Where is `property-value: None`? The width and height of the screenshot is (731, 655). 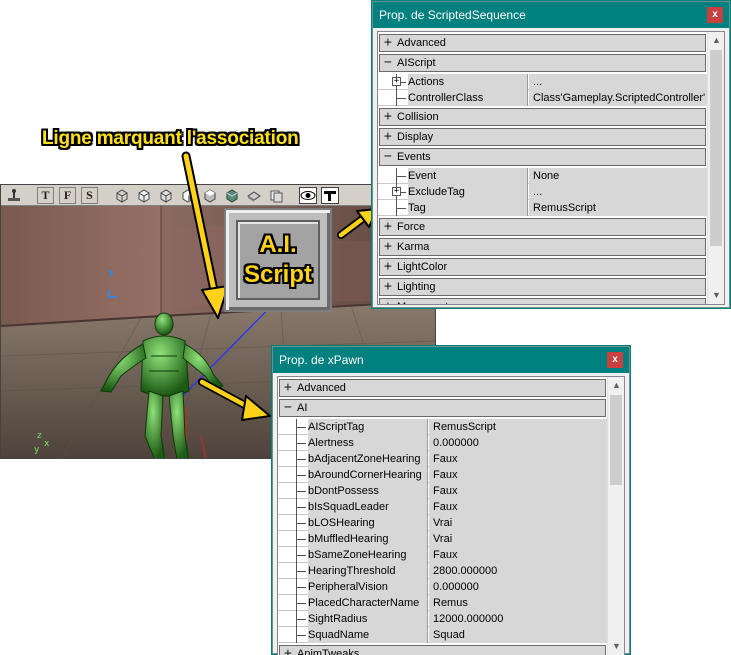 property-value: None is located at coordinates (618, 176).